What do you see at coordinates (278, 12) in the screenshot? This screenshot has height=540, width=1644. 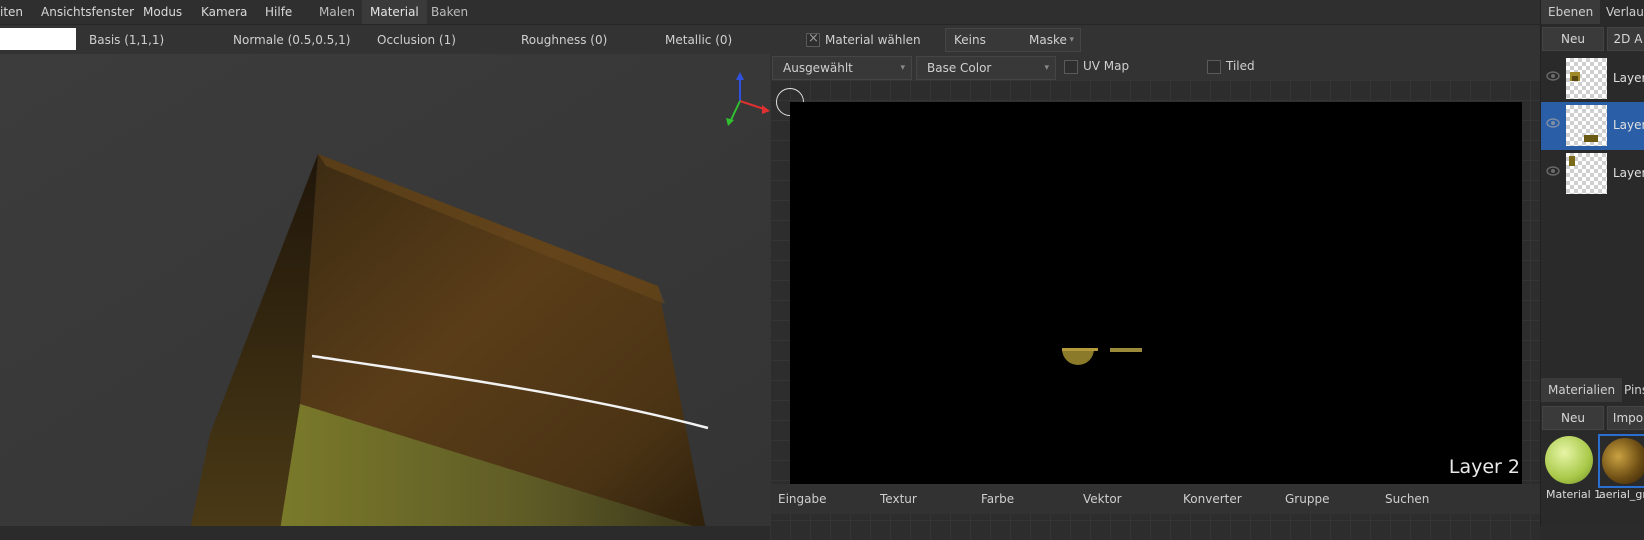 I see `menu-item-help: Hilfe` at bounding box center [278, 12].